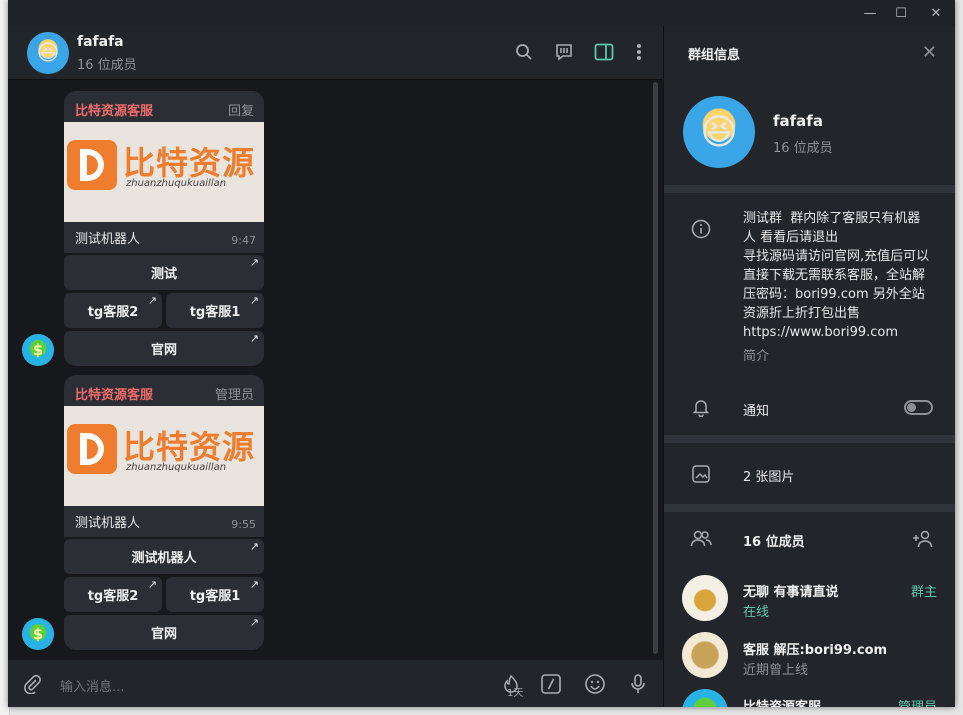  Describe the element at coordinates (911, 407) in the screenshot. I see `toggle-knob` at that location.